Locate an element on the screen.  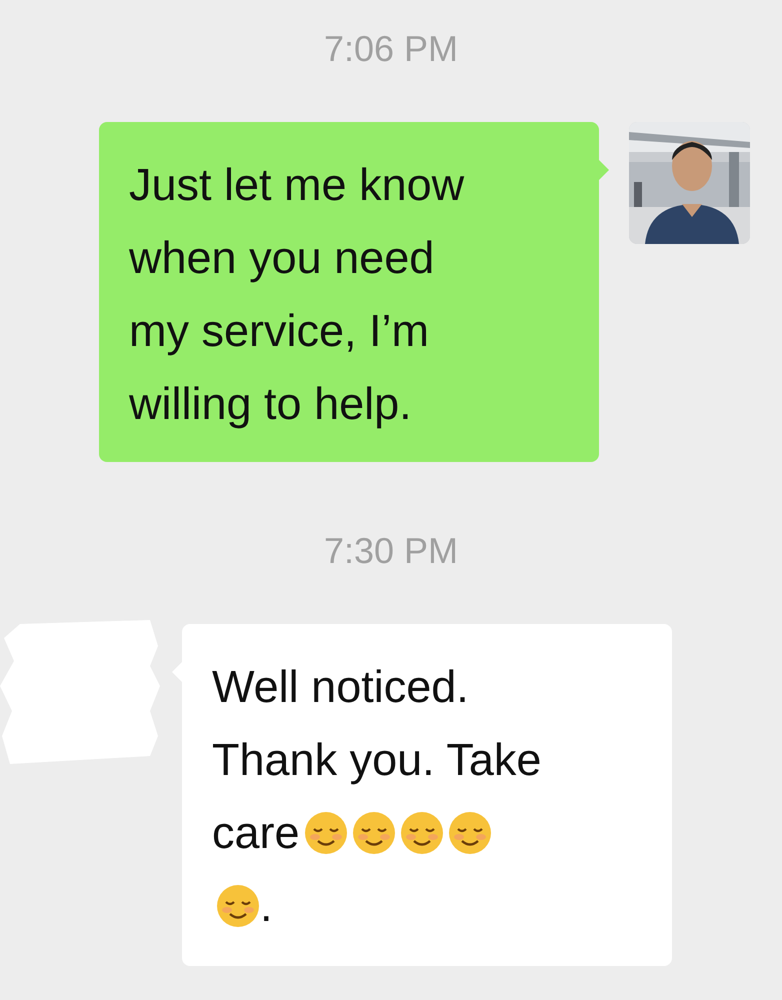
message-text: willing to help. is located at coordinates (270, 404).